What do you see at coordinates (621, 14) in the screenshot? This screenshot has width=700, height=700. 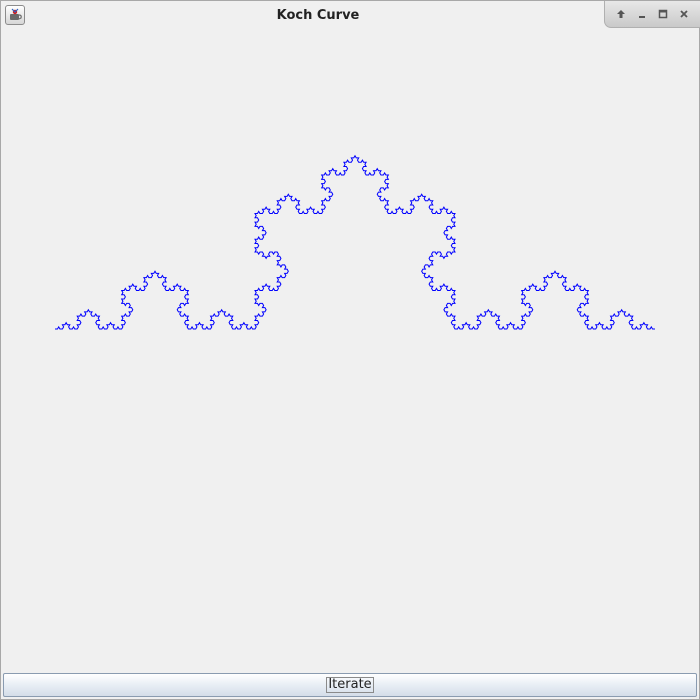 I see `shade-up-icon` at bounding box center [621, 14].